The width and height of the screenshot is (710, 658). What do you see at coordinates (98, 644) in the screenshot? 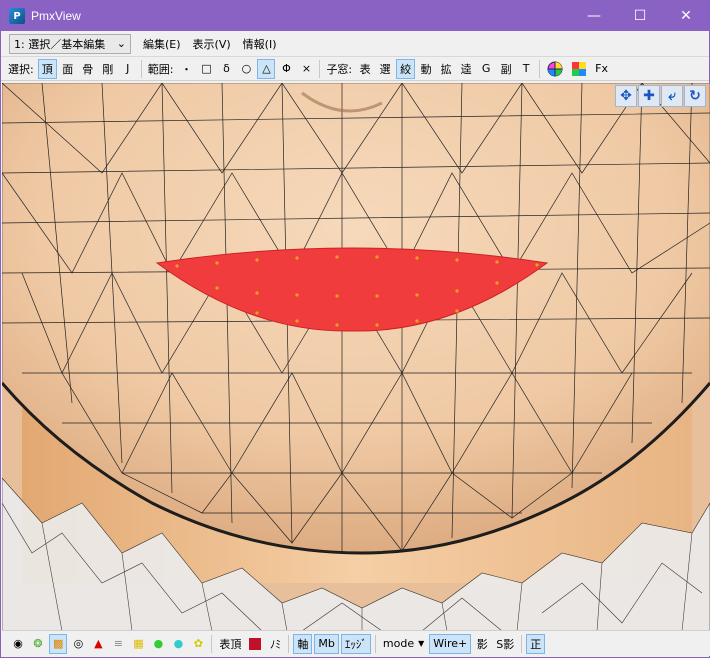
I see `red-triangle-icon: ▲` at bounding box center [98, 644].